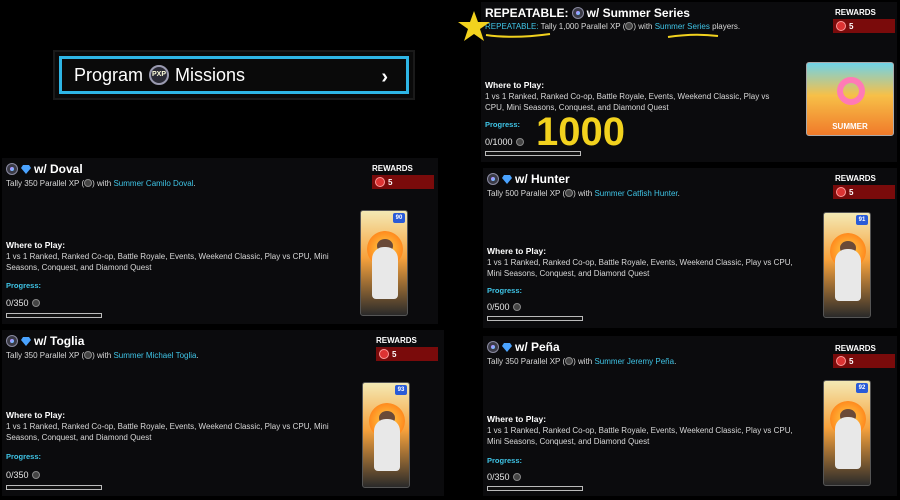  What do you see at coordinates (498, 307) in the screenshot?
I see `progress-text: 0/500` at bounding box center [498, 307].